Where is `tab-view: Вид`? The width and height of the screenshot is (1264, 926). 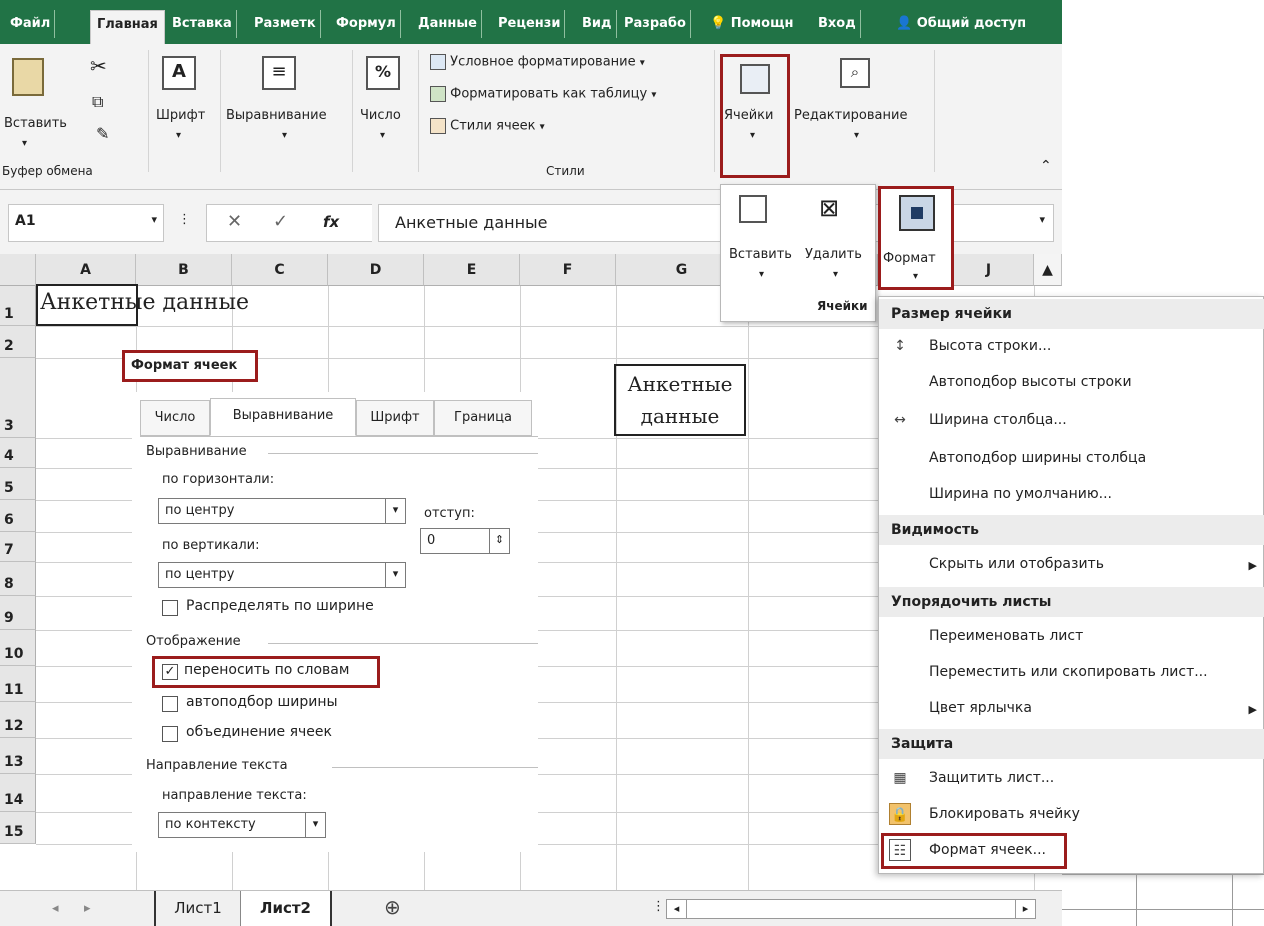
tab-view: Вид is located at coordinates (599, 24).